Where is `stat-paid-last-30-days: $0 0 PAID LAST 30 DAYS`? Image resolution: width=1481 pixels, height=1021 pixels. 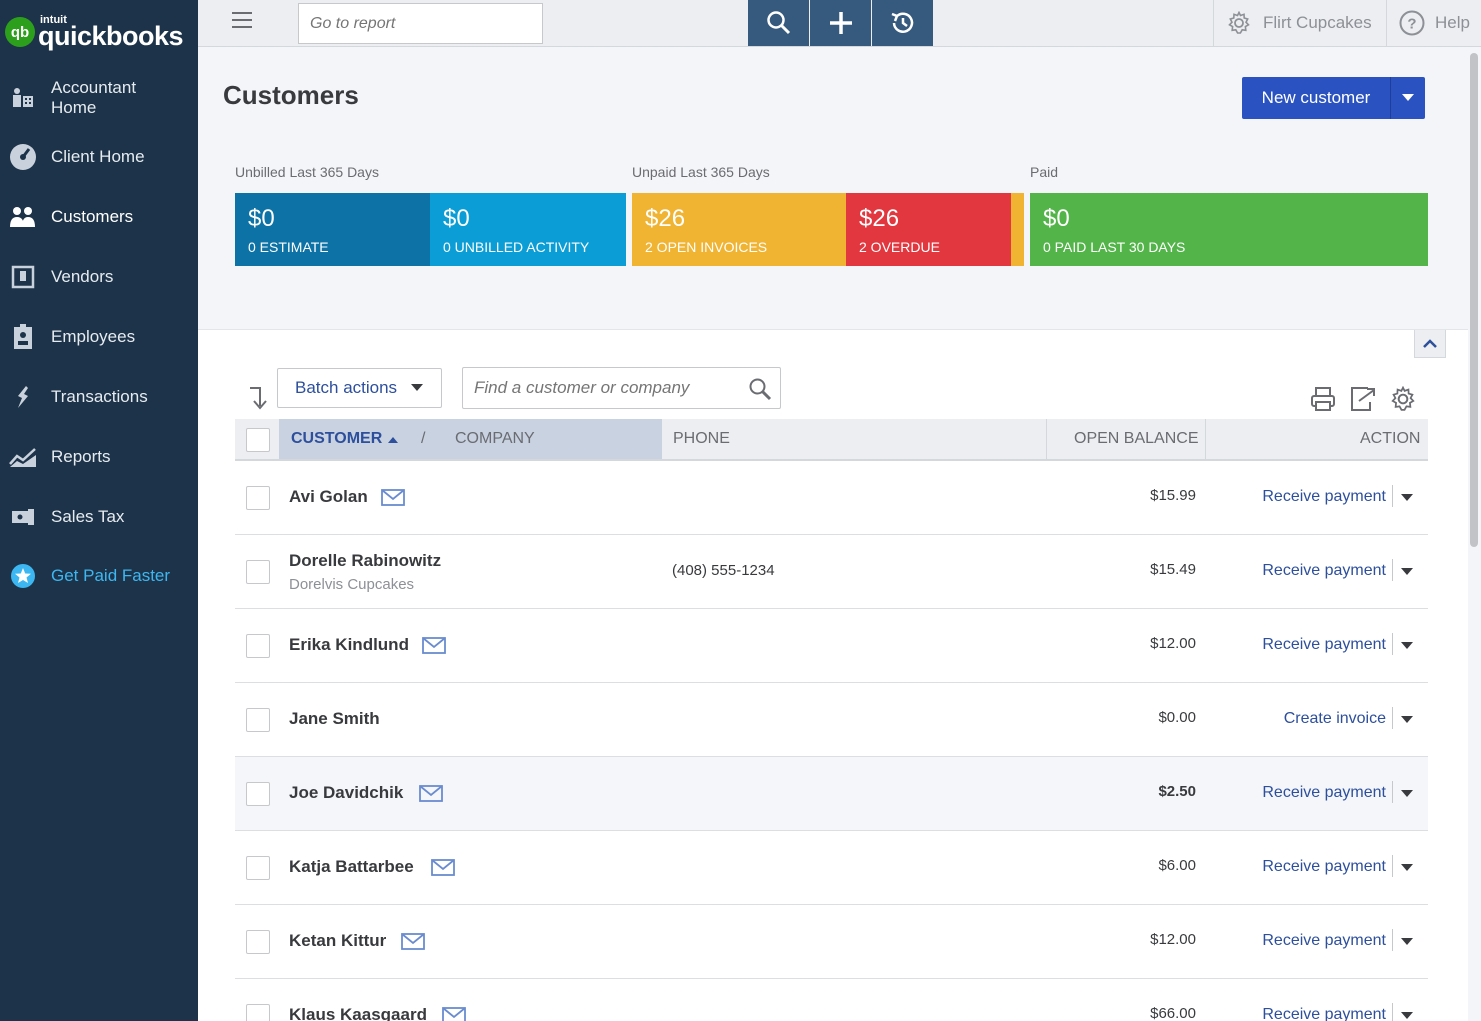
stat-paid-last-30-days: $0 0 PAID LAST 30 DAYS is located at coordinates (1229, 229).